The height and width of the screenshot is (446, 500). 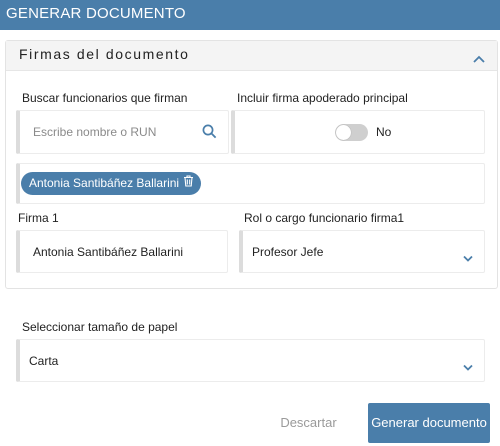 What do you see at coordinates (104, 183) in the screenshot?
I see `chip-label: Antonia Santibáñez Ballarini` at bounding box center [104, 183].